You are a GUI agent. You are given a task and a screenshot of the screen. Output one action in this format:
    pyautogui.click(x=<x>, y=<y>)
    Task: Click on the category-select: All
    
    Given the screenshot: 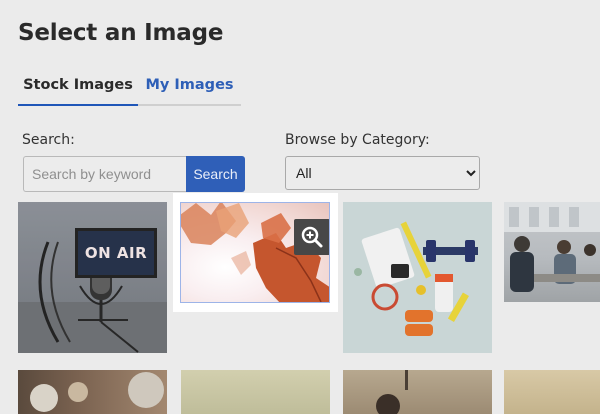 What is the action you would take?
    pyautogui.click(x=382, y=173)
    